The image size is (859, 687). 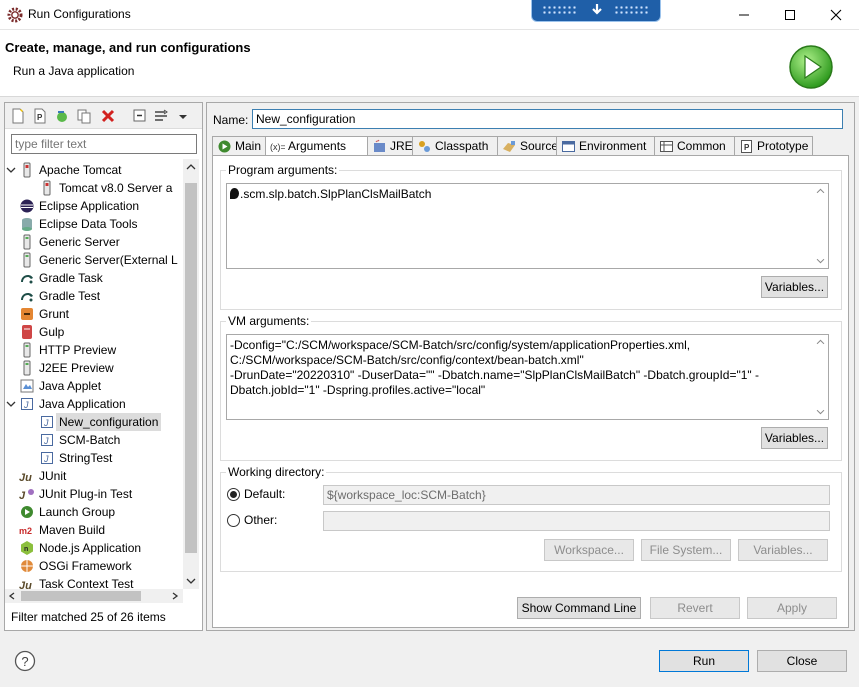 What do you see at coordinates (27, 530) in the screenshot?
I see `maven-icon: m2` at bounding box center [27, 530].